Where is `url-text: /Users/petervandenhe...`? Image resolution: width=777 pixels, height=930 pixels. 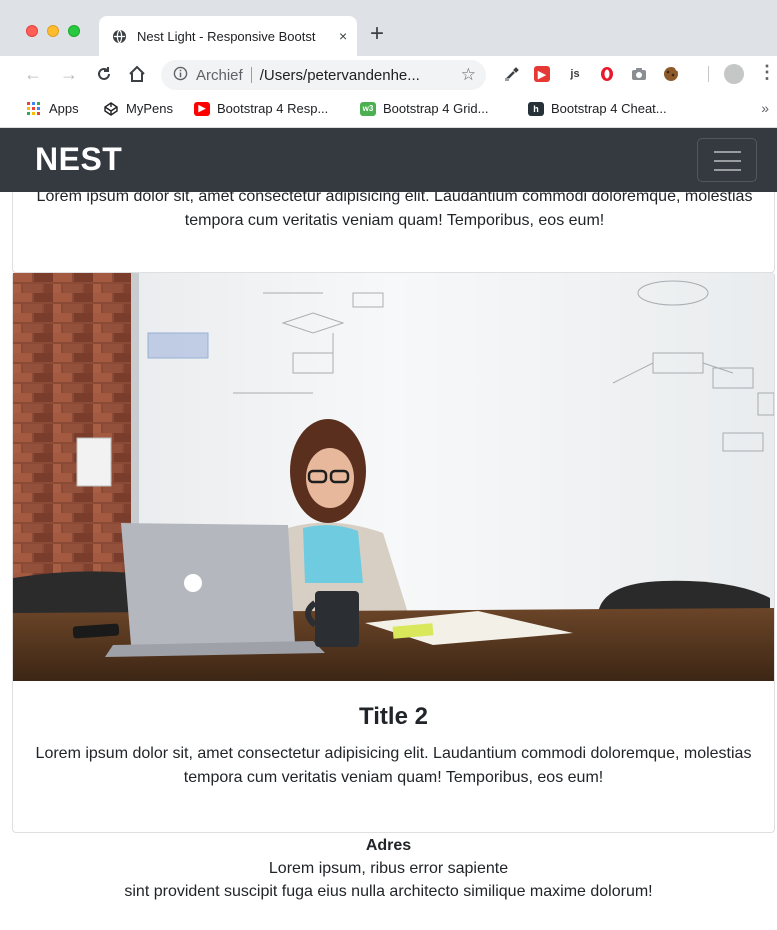 url-text: /Users/petervandenhe... is located at coordinates (340, 75).